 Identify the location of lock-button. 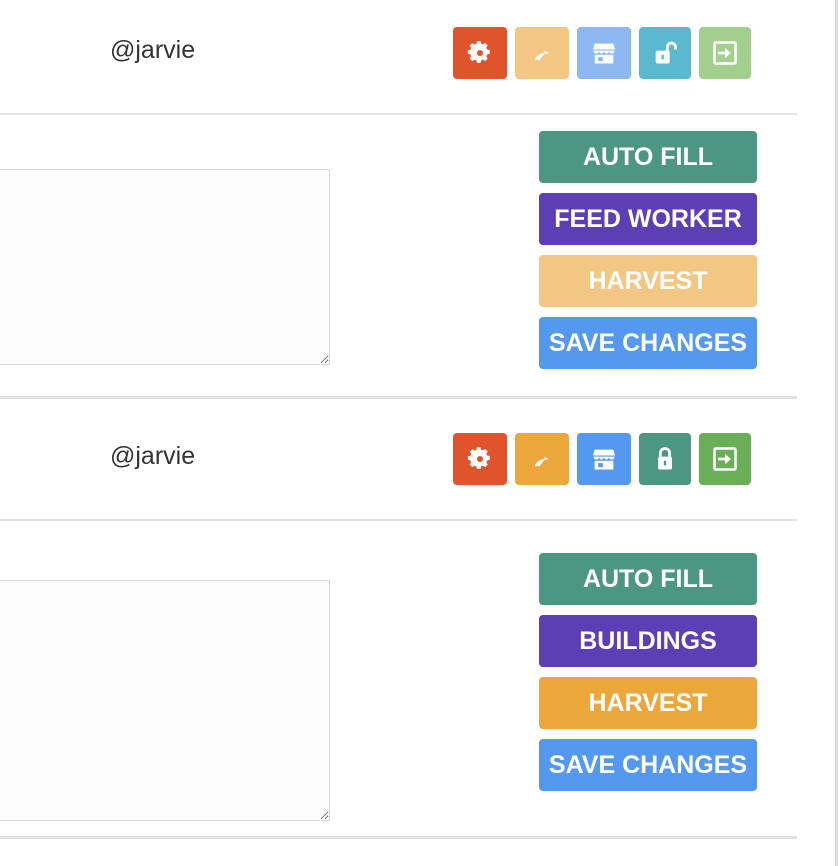
(665, 459).